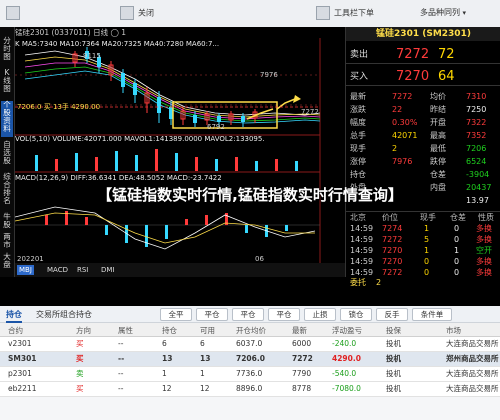  What do you see at coordinates (164, 343) in the screenshot?
I see `table-cell: 6` at bounding box center [164, 343].